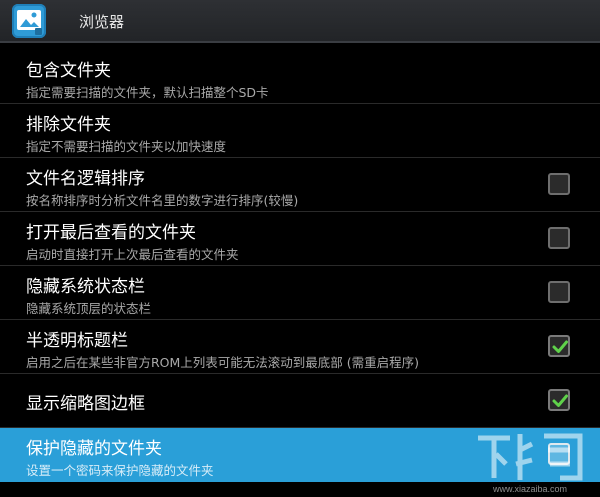 The image size is (600, 497). I want to click on action-bar: 浏览器, so click(300, 21).